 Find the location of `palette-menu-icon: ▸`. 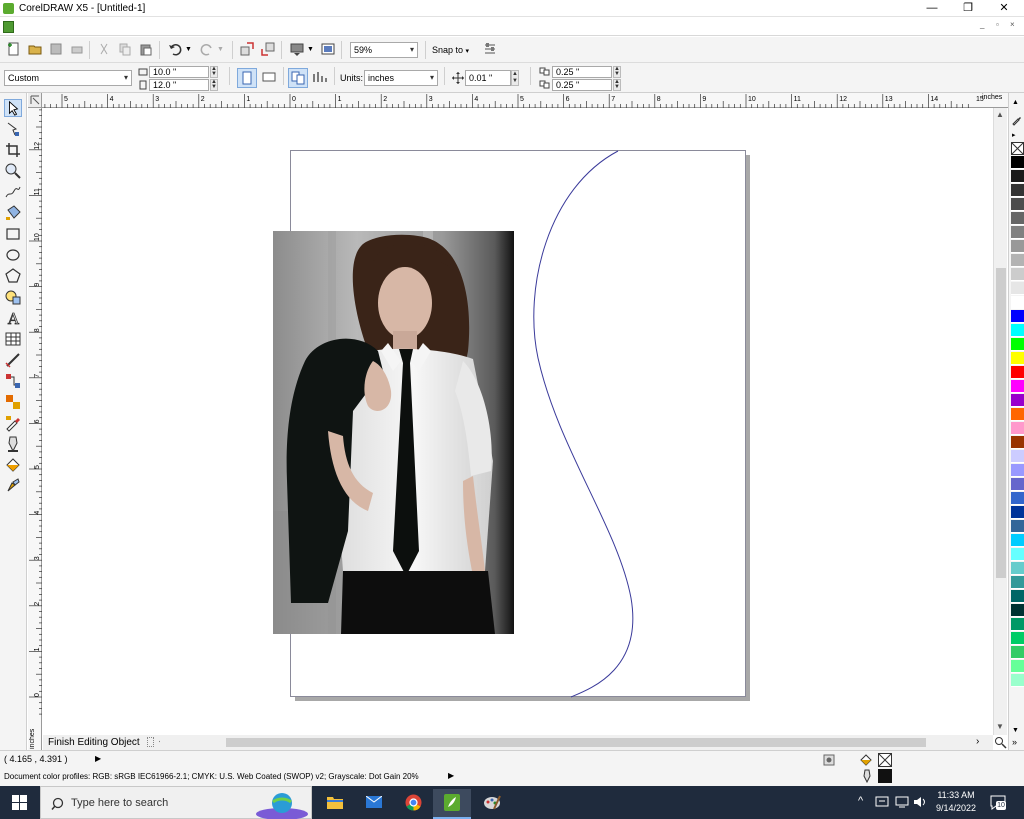

palette-menu-icon: ▸ is located at coordinates (1014, 135).